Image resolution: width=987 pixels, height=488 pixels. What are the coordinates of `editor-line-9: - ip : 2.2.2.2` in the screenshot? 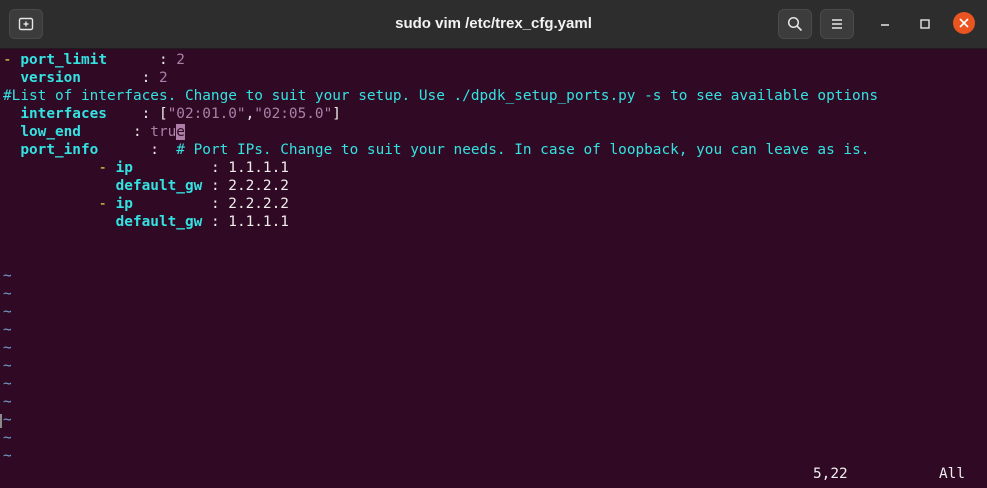 It's located at (146, 204).